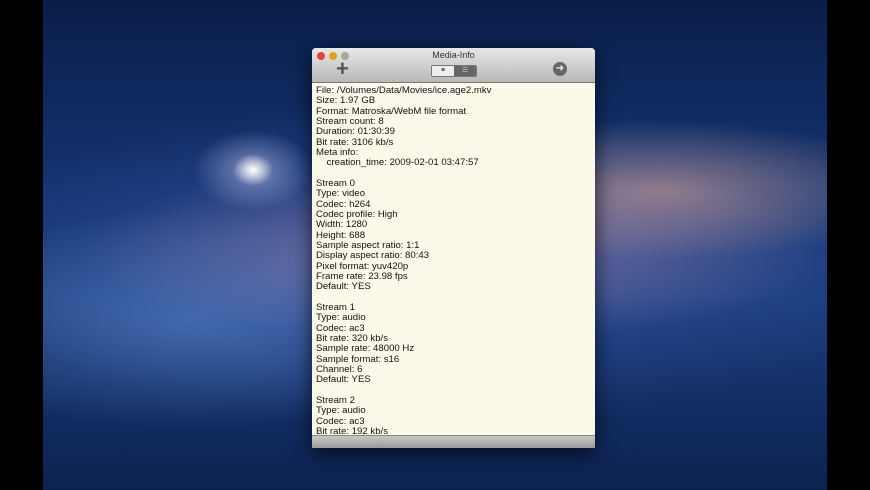  Describe the element at coordinates (560, 69) in the screenshot. I see `arrow-right-circle-icon: ➜` at that location.